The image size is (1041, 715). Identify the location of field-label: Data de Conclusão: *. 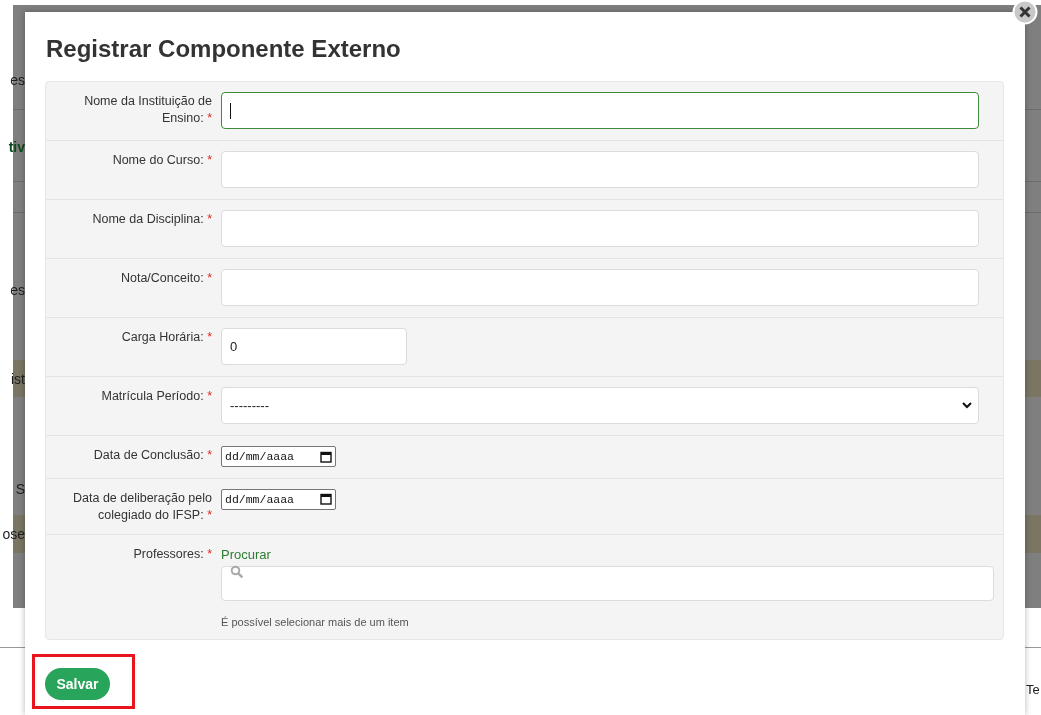
(152, 455).